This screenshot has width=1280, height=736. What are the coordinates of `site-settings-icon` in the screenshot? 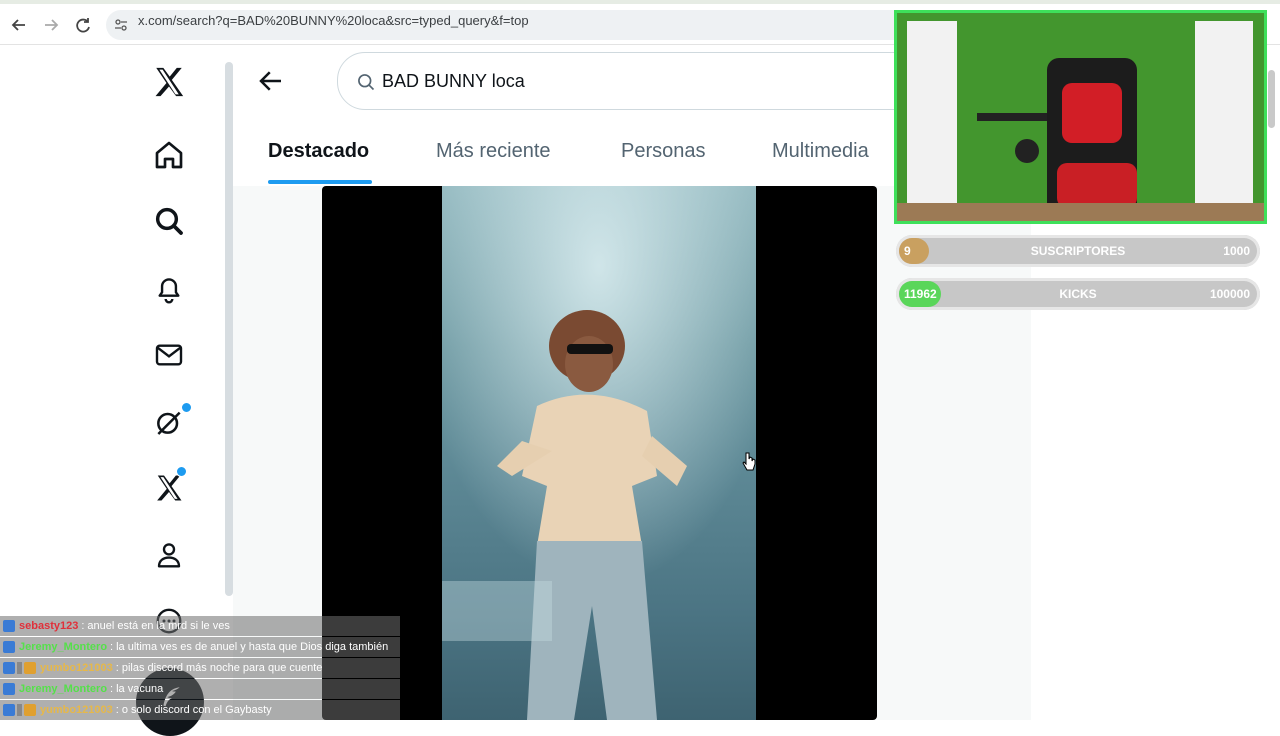 It's located at (121, 25).